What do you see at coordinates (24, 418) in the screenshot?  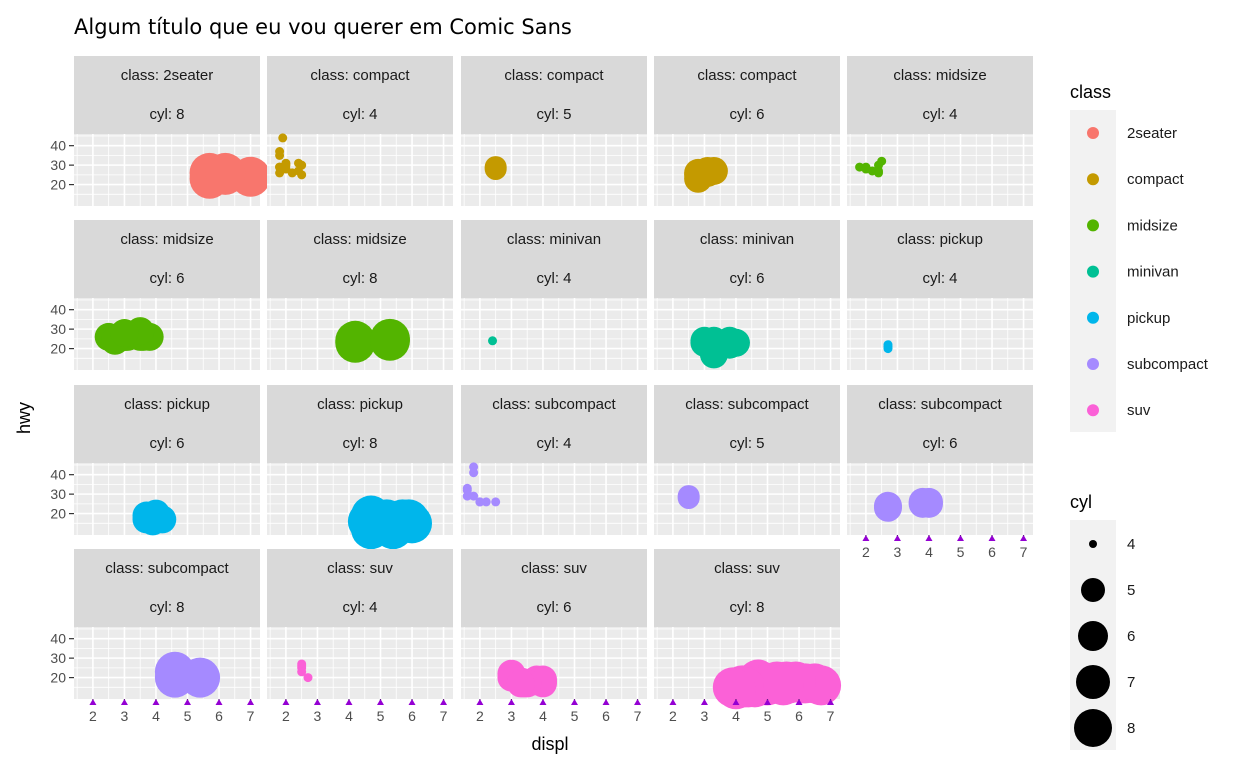 I see `y-axis-title: hwy` at bounding box center [24, 418].